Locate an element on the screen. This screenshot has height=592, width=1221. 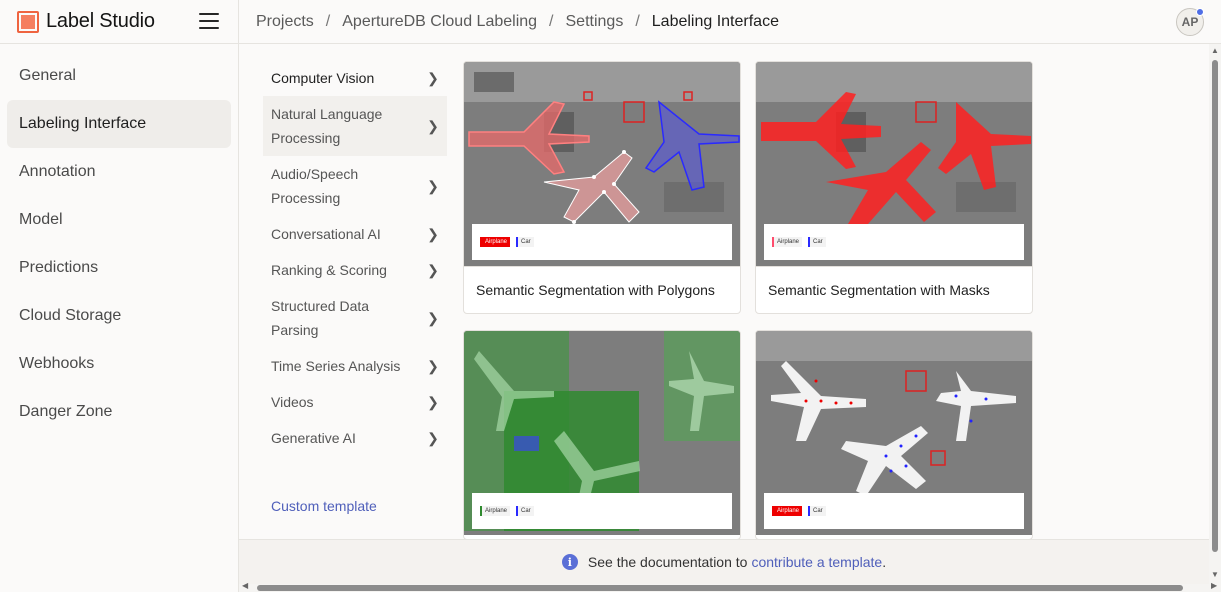
user-avatar: AP is located at coordinates (1190, 22).